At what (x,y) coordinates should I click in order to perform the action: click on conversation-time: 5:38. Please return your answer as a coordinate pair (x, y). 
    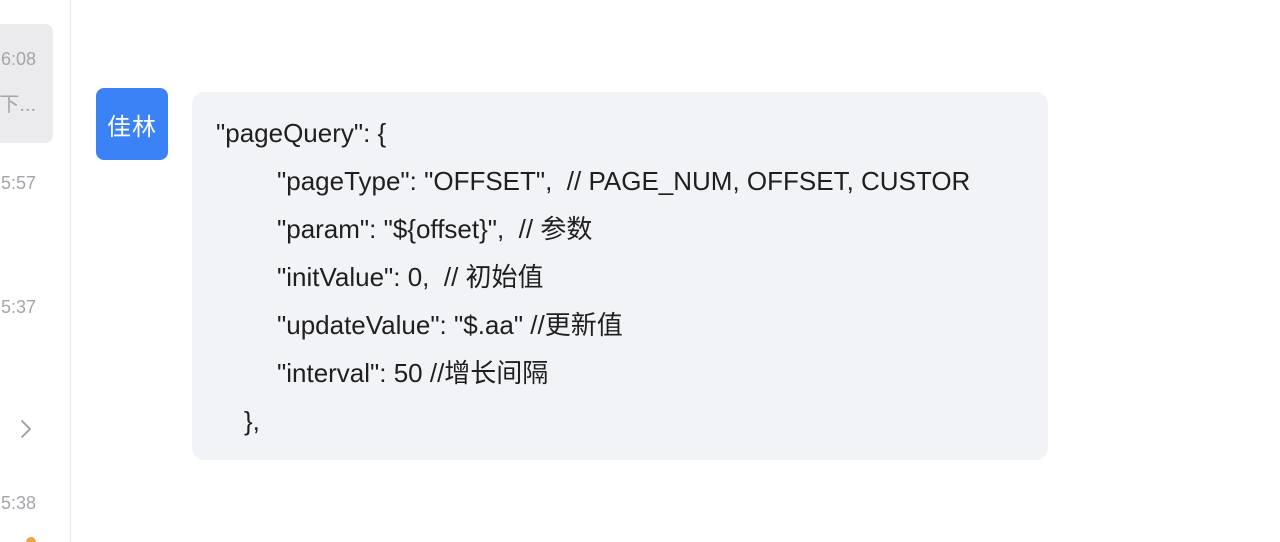
    Looking at the image, I should click on (18, 503).